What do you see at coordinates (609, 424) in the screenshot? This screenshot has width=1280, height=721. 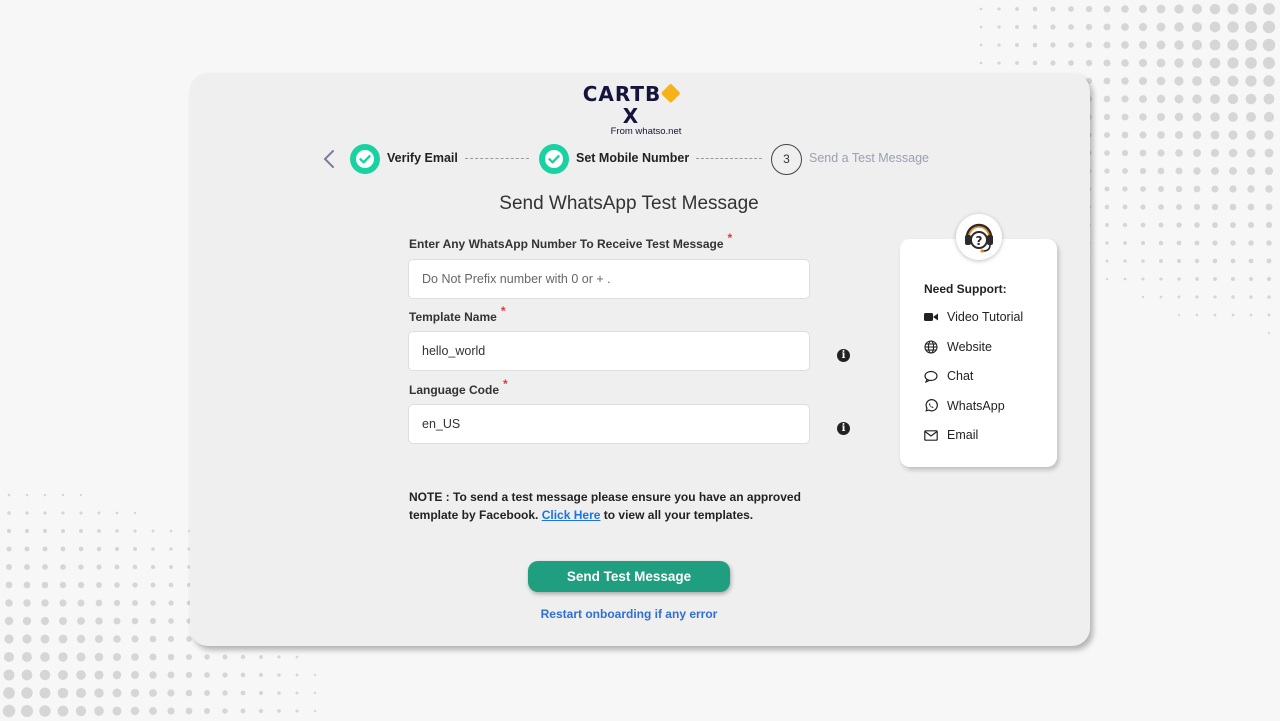 I see `language-code-input` at bounding box center [609, 424].